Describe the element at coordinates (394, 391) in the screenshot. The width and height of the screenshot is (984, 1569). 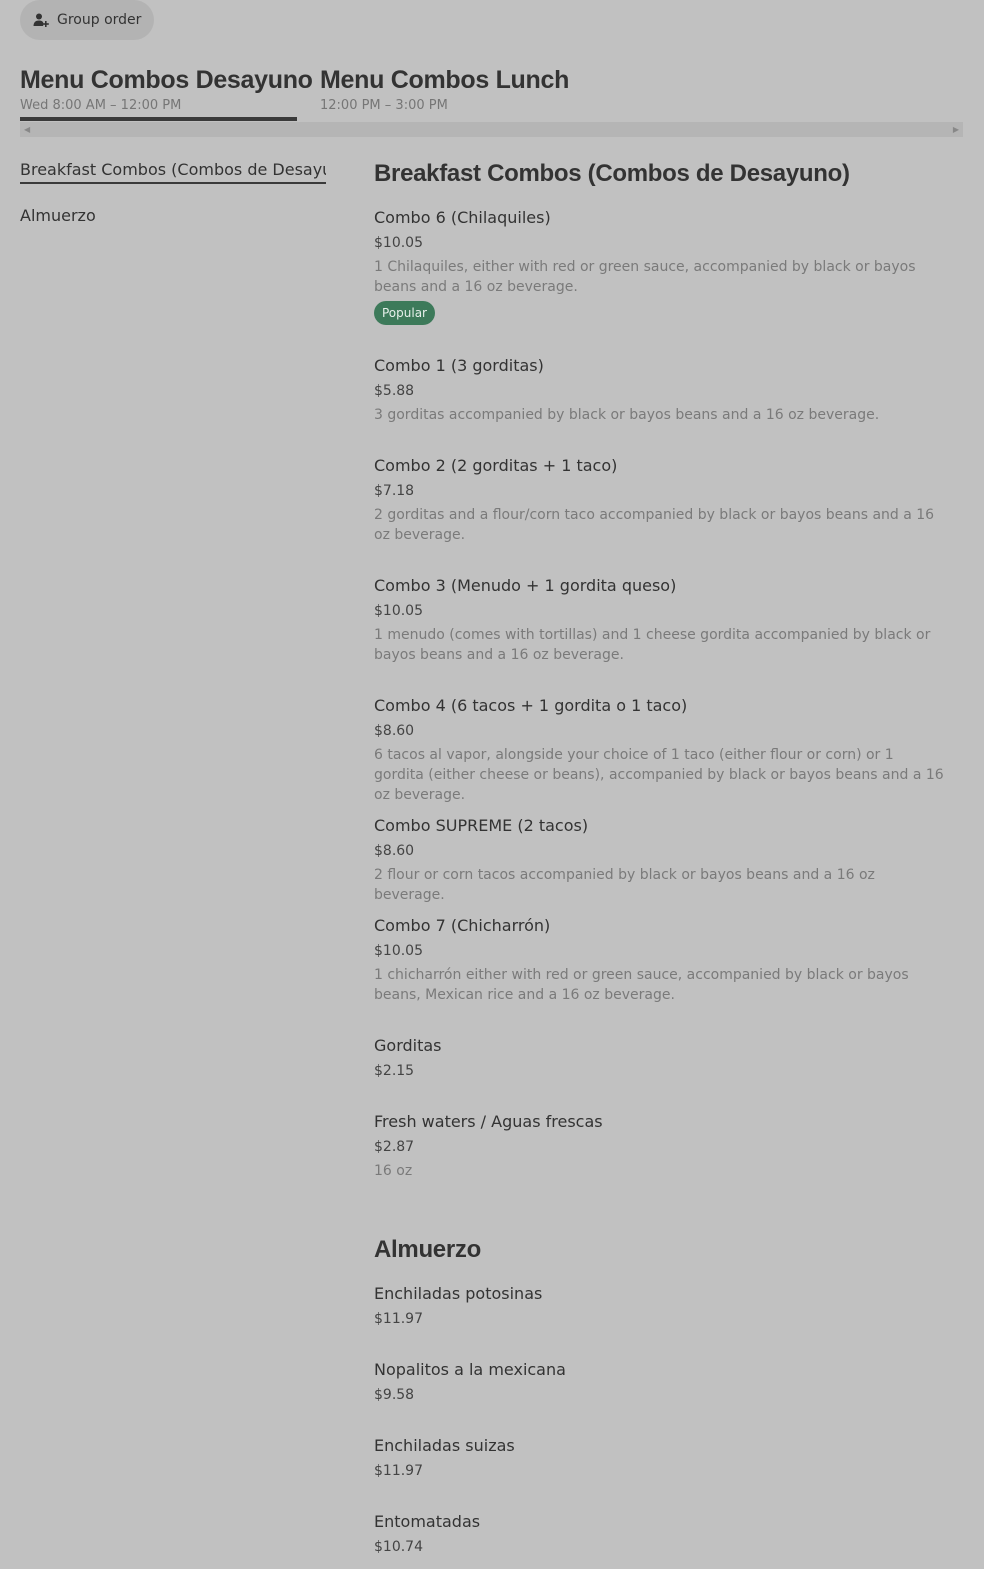
I see `item-price: $5.88` at that location.